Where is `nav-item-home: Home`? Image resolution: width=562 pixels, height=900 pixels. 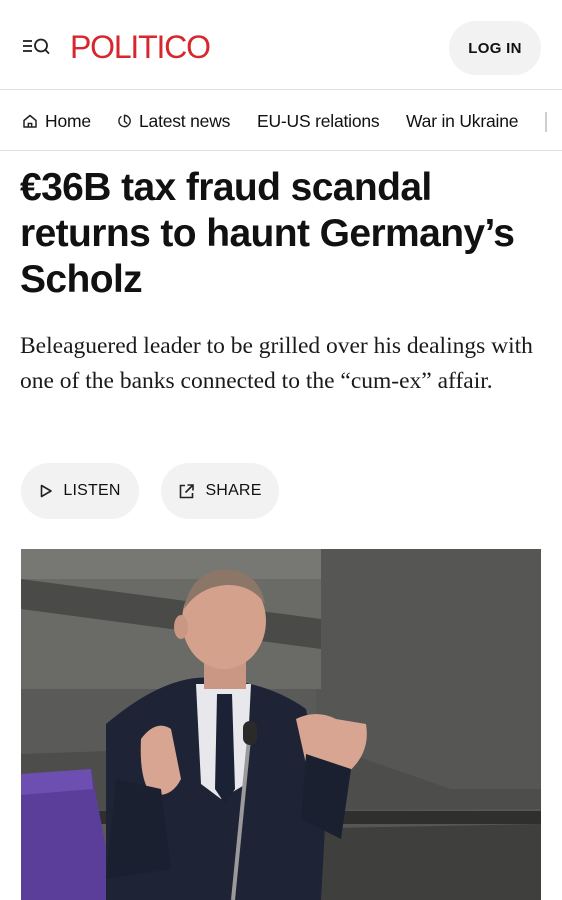
nav-item-home: Home is located at coordinates (56, 120).